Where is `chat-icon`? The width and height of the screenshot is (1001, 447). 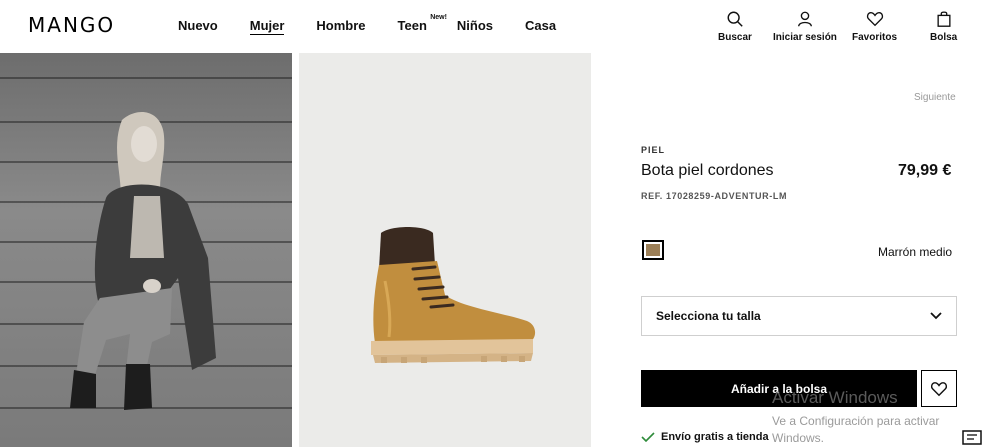
chat-icon is located at coordinates (972, 438).